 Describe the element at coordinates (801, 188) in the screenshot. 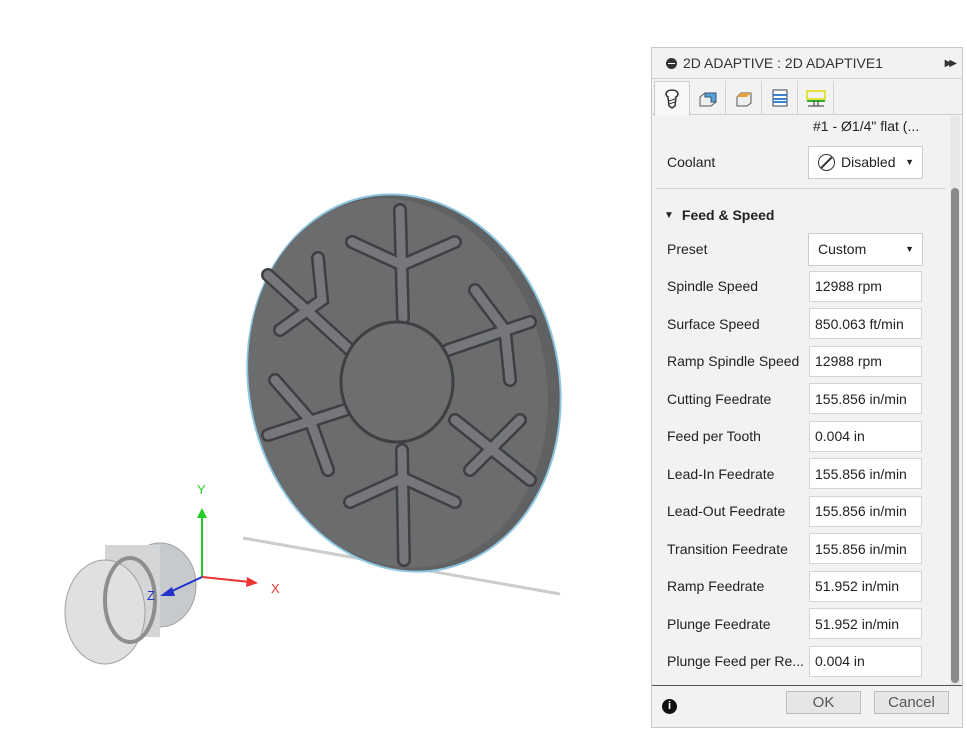

I see `divider` at that location.